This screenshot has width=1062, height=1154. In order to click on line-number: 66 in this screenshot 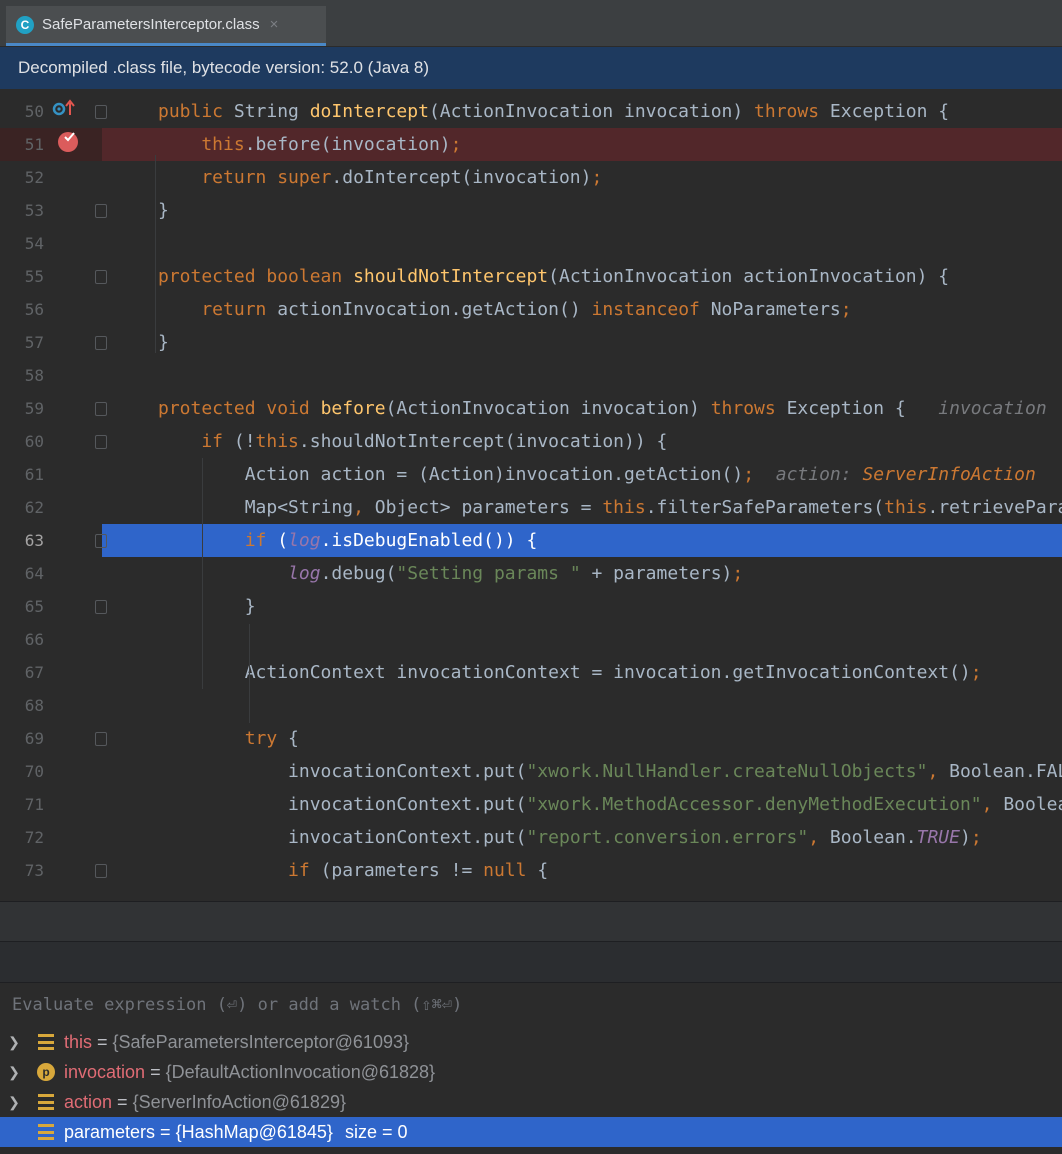, I will do `click(22, 639)`.